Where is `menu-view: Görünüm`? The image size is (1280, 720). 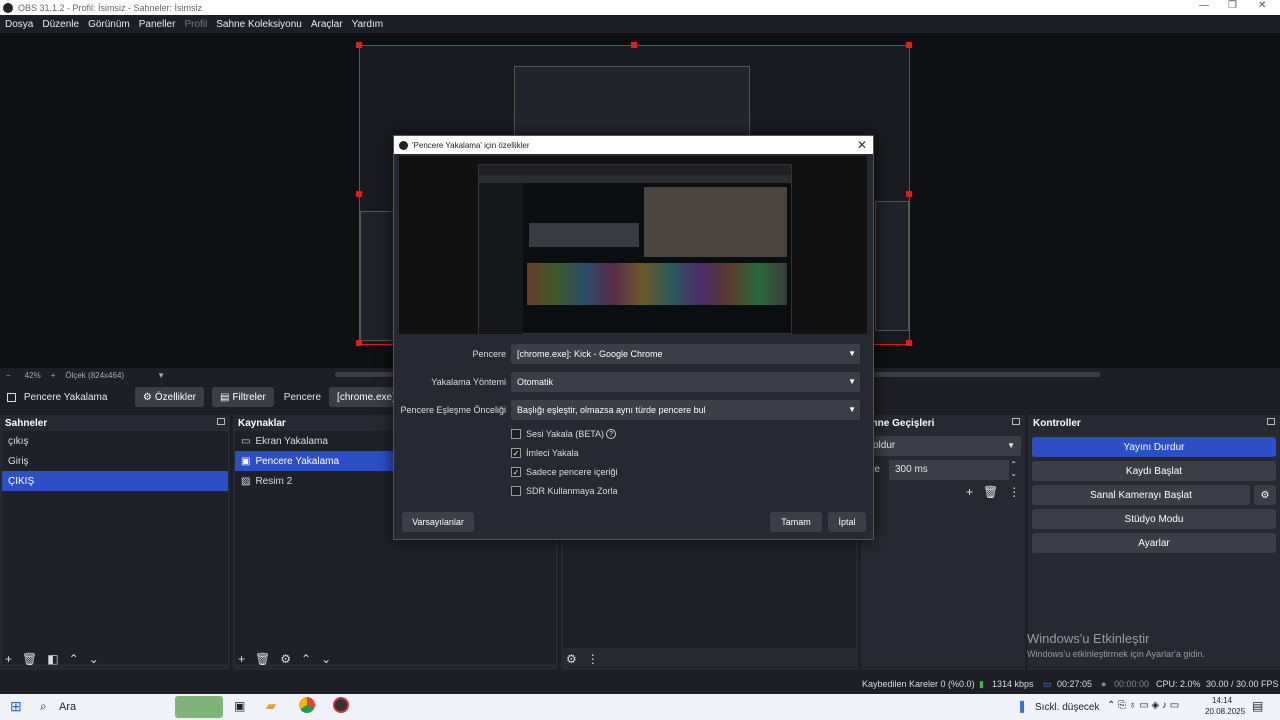 menu-view: Görünüm is located at coordinates (109, 24).